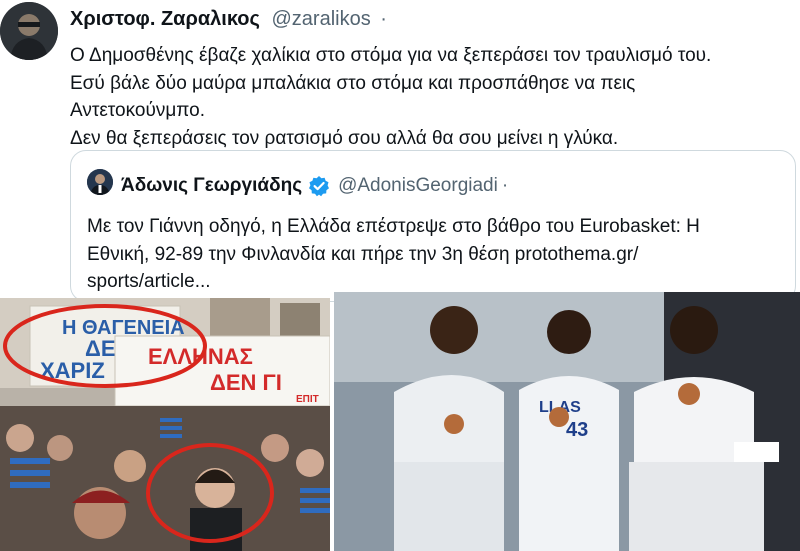  What do you see at coordinates (246, 382) in the screenshot?
I see `banner-text-5: ΔΕΝ ΓΙ` at bounding box center [246, 382].